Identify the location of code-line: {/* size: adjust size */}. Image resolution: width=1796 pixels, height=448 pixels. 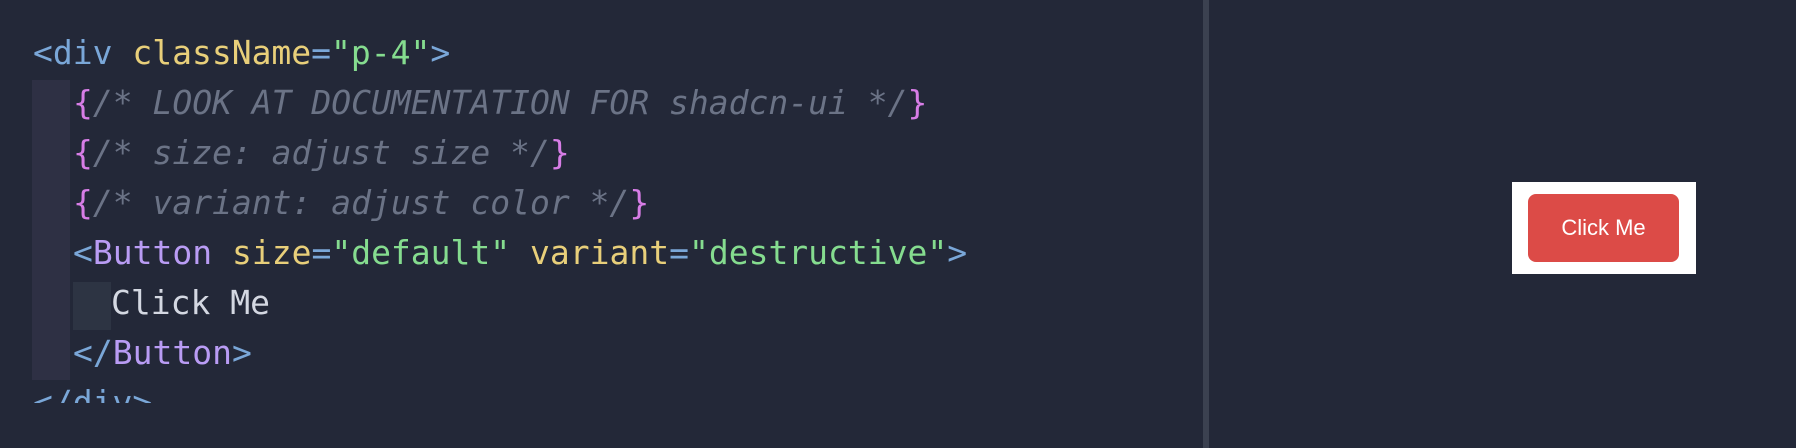
(321, 153).